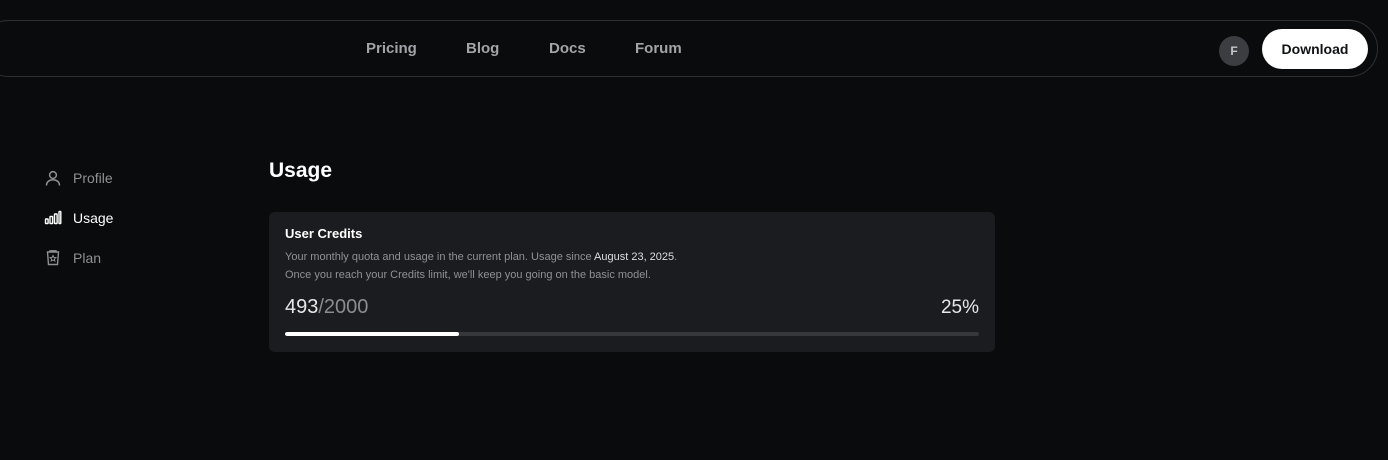 This screenshot has height=460, width=1388. Describe the element at coordinates (301, 170) in the screenshot. I see `page-title: Usage` at that location.